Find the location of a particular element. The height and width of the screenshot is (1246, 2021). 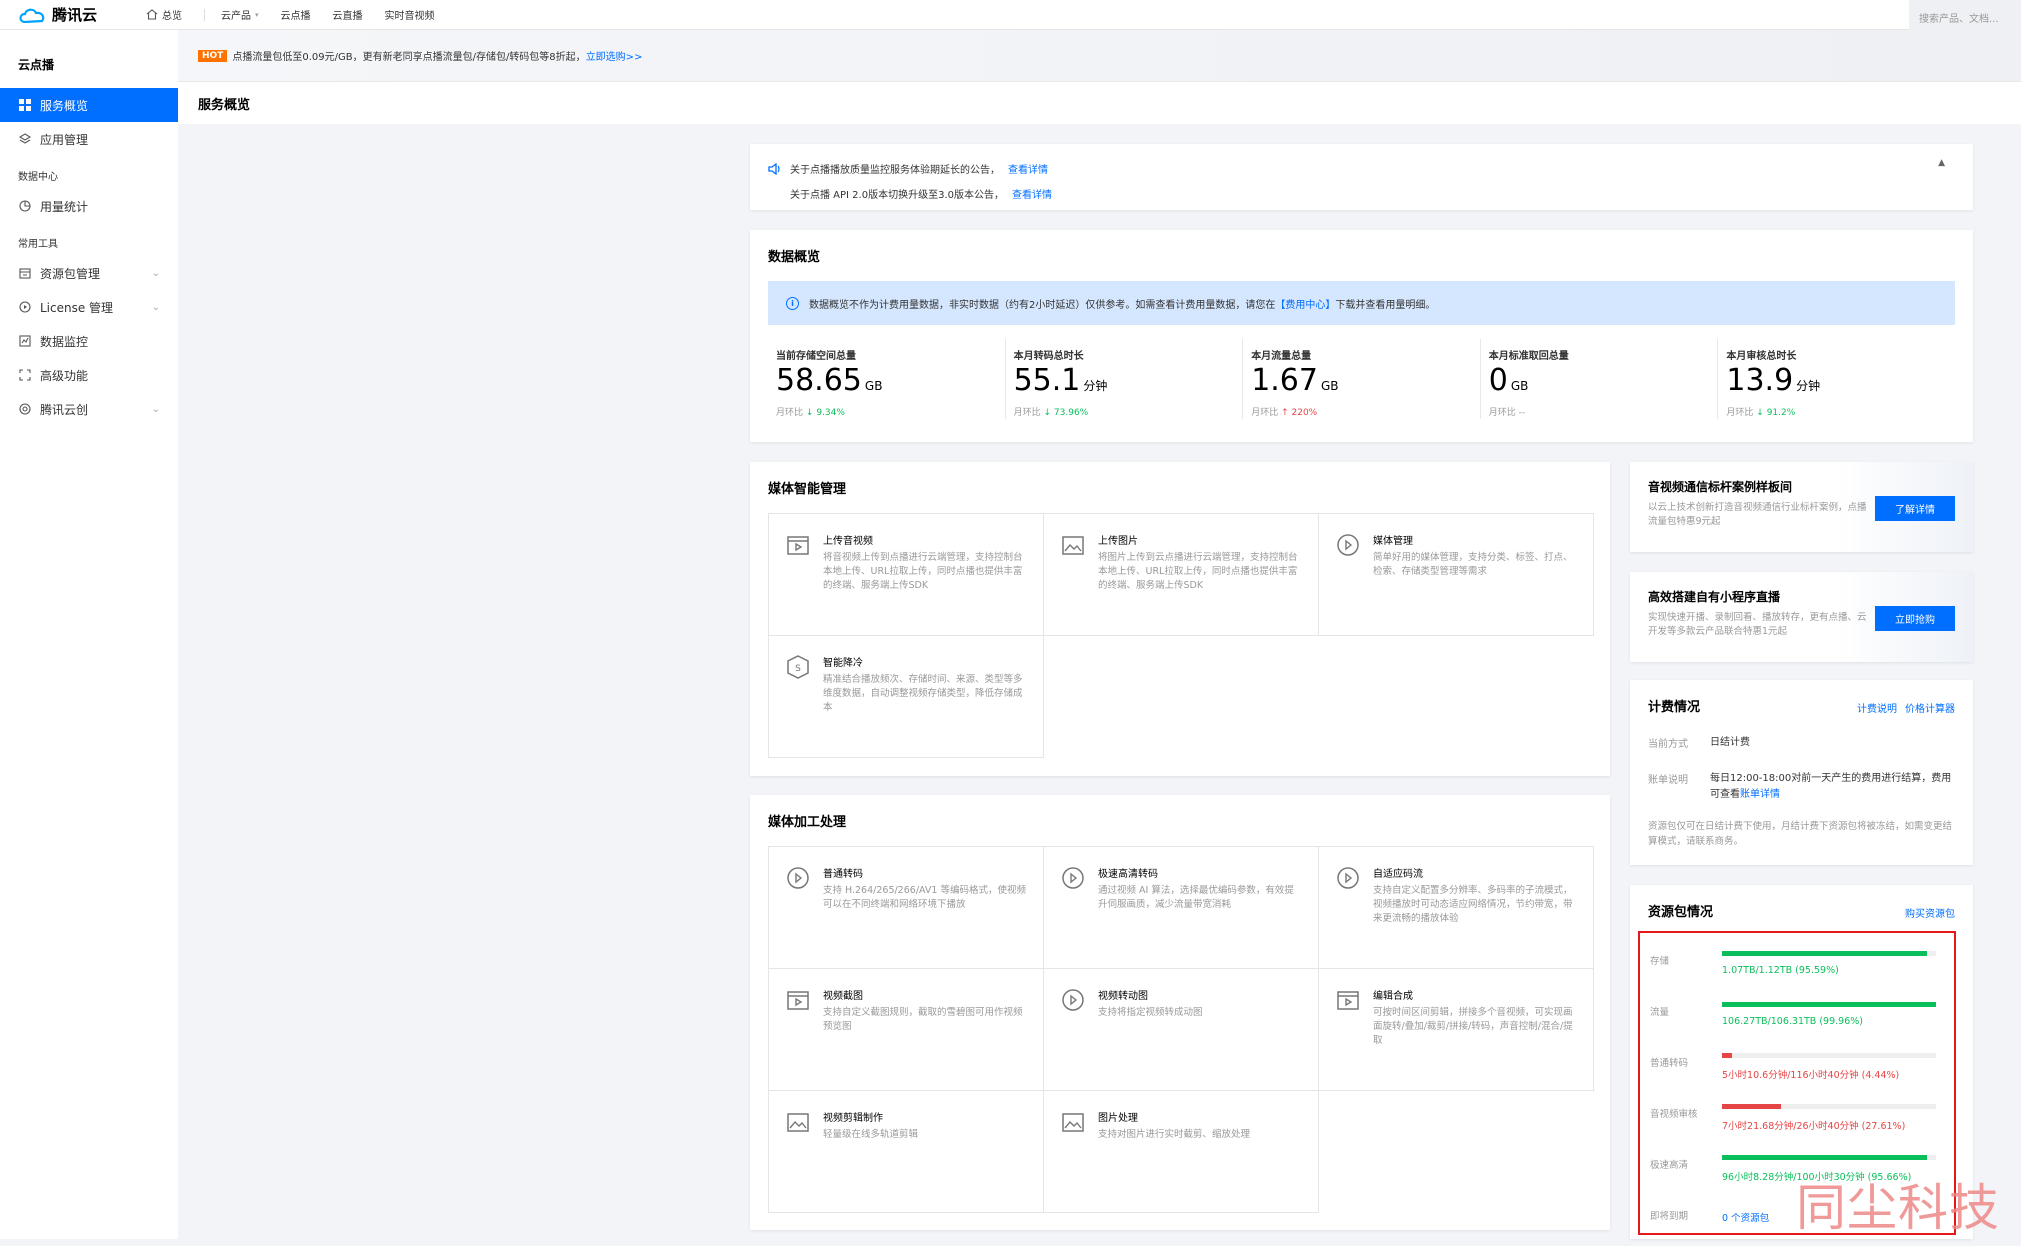

feature-tile: 媒体管理 简单好用的媒体管理，支持分类、标签、打点、检索、存储类型管理等需求 is located at coordinates (1456, 575).